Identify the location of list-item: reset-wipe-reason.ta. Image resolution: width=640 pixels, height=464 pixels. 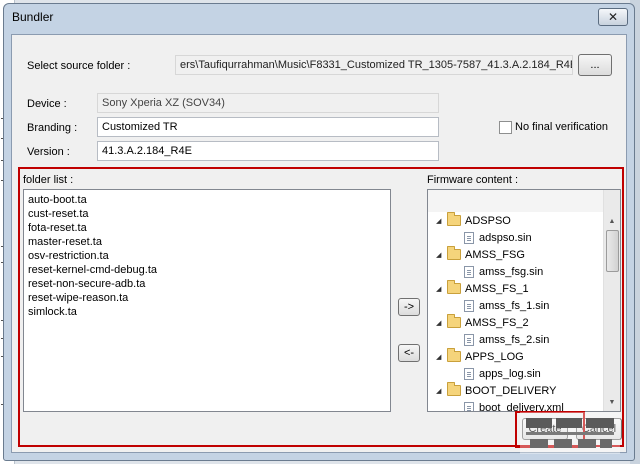
(207, 298).